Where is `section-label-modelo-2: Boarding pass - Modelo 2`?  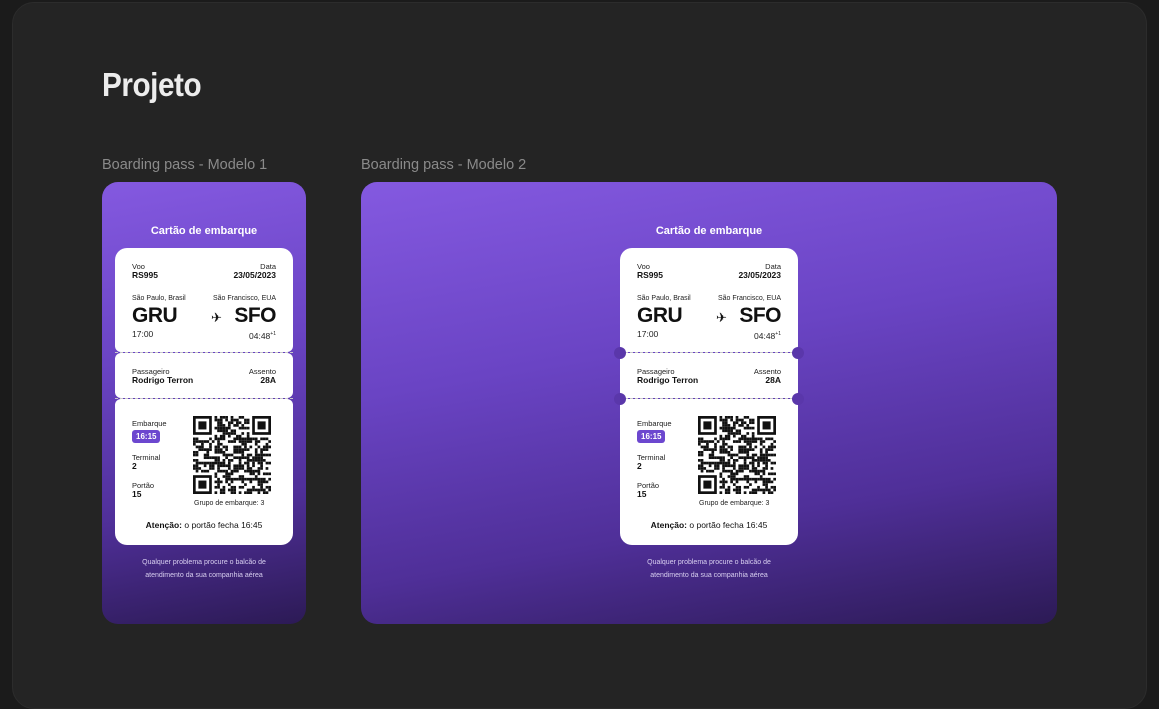
section-label-modelo-2: Boarding pass - Modelo 2 is located at coordinates (443, 165).